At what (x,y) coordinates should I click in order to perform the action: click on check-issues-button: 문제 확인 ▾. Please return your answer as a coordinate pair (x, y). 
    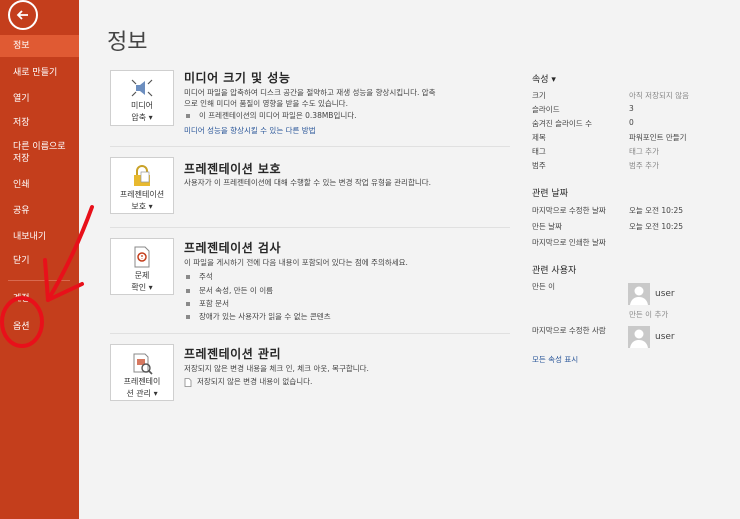
    Looking at the image, I should click on (142, 266).